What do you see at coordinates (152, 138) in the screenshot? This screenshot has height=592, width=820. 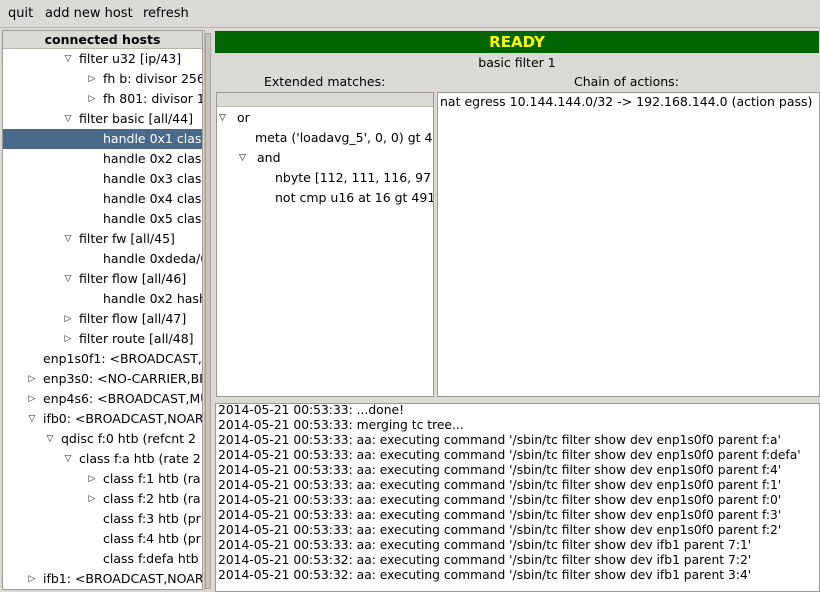 I see `tree-row-label: handle 0x1 class` at bounding box center [152, 138].